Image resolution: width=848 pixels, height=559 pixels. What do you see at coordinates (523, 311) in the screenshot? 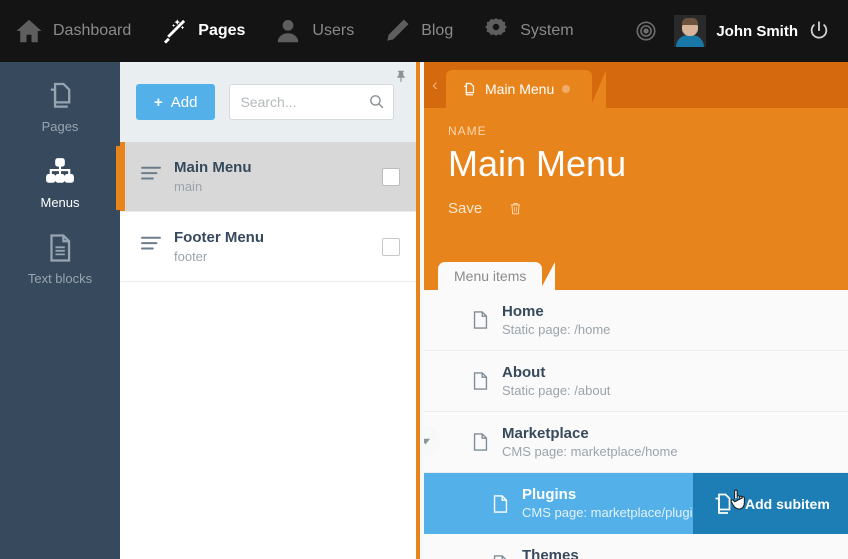
I see `menu-item-title: Home` at bounding box center [523, 311].